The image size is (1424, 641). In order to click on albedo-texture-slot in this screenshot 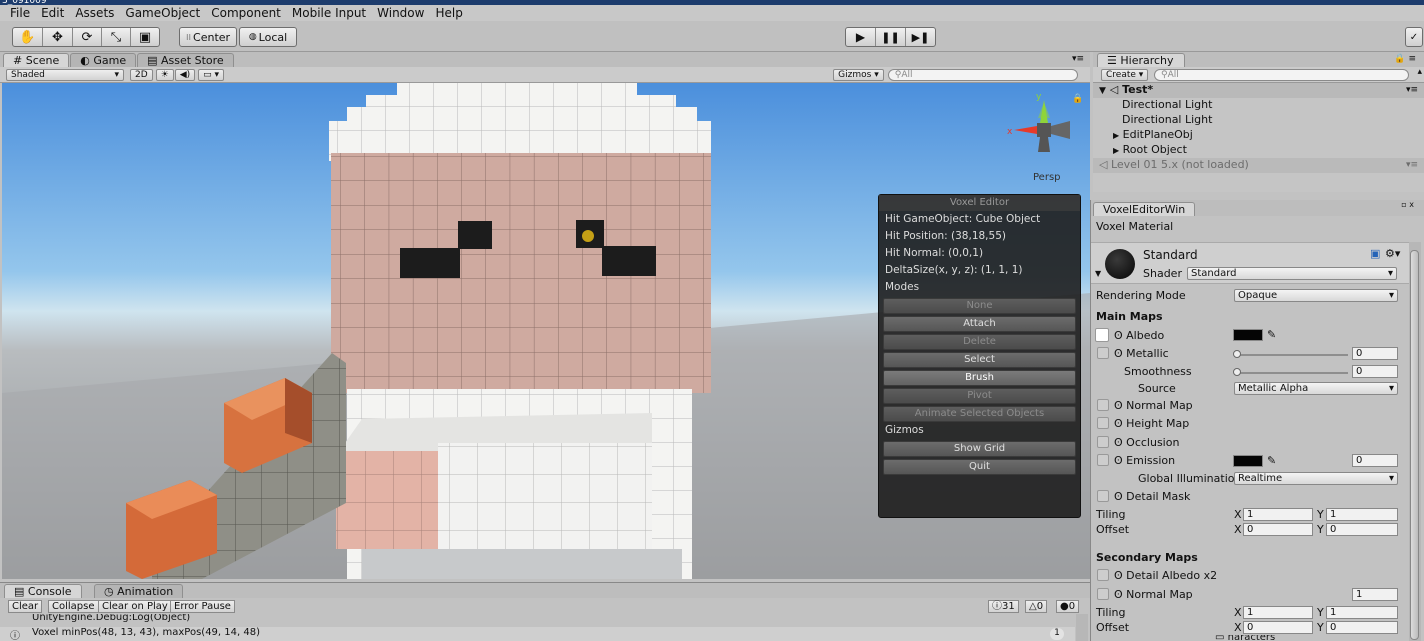, I will do `click(1102, 335)`.